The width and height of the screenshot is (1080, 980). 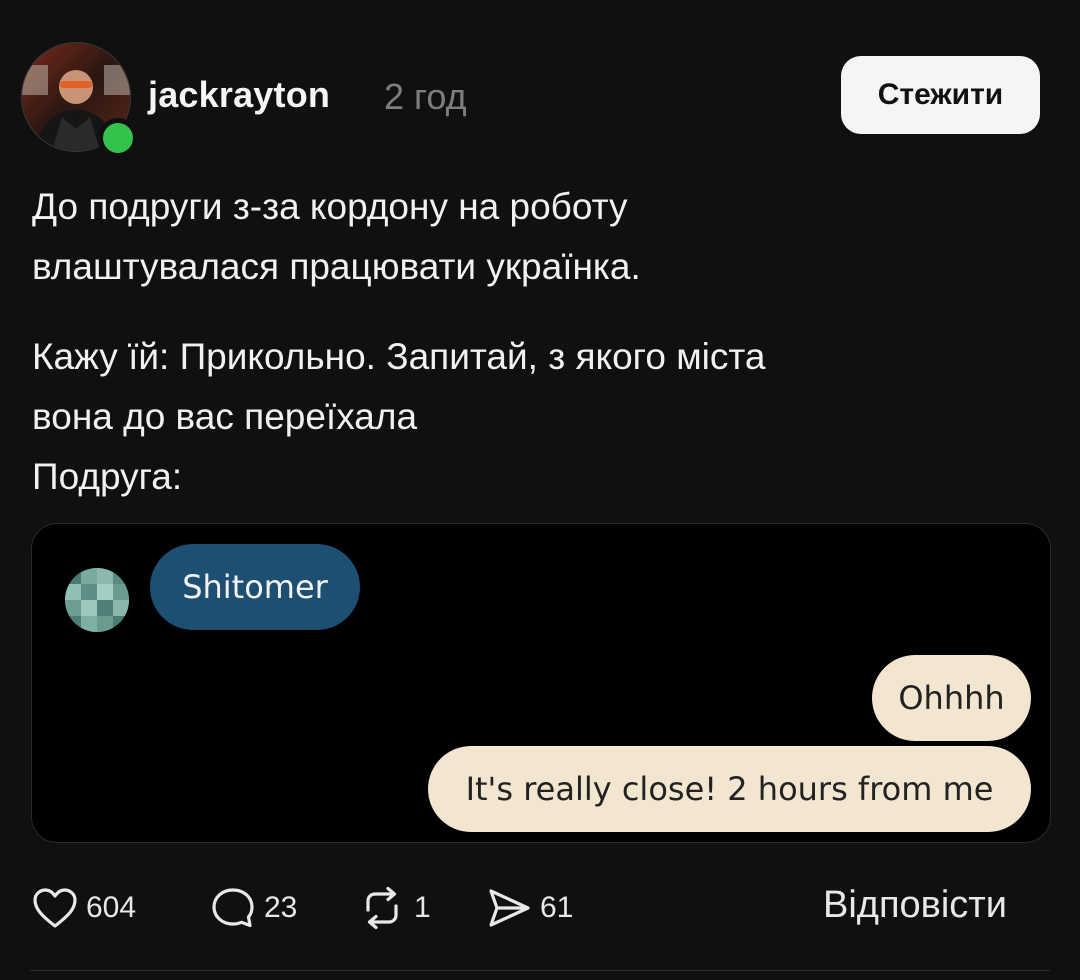 I want to click on post-text-paragraph-3: Подруга:, so click(x=107, y=477).